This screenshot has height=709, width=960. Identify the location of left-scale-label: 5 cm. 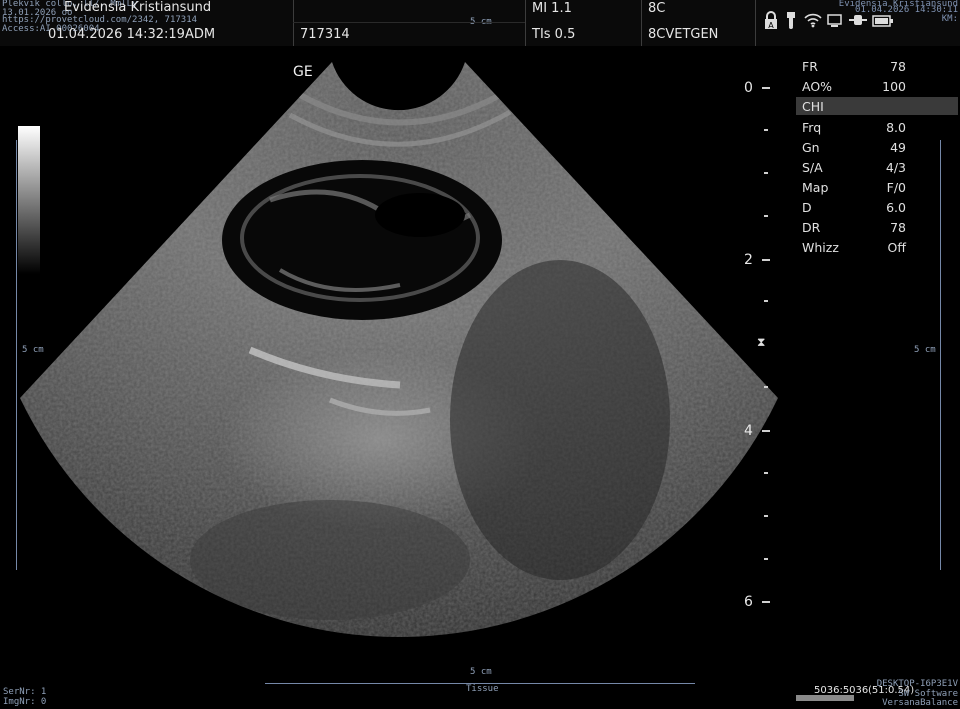
(33, 350).